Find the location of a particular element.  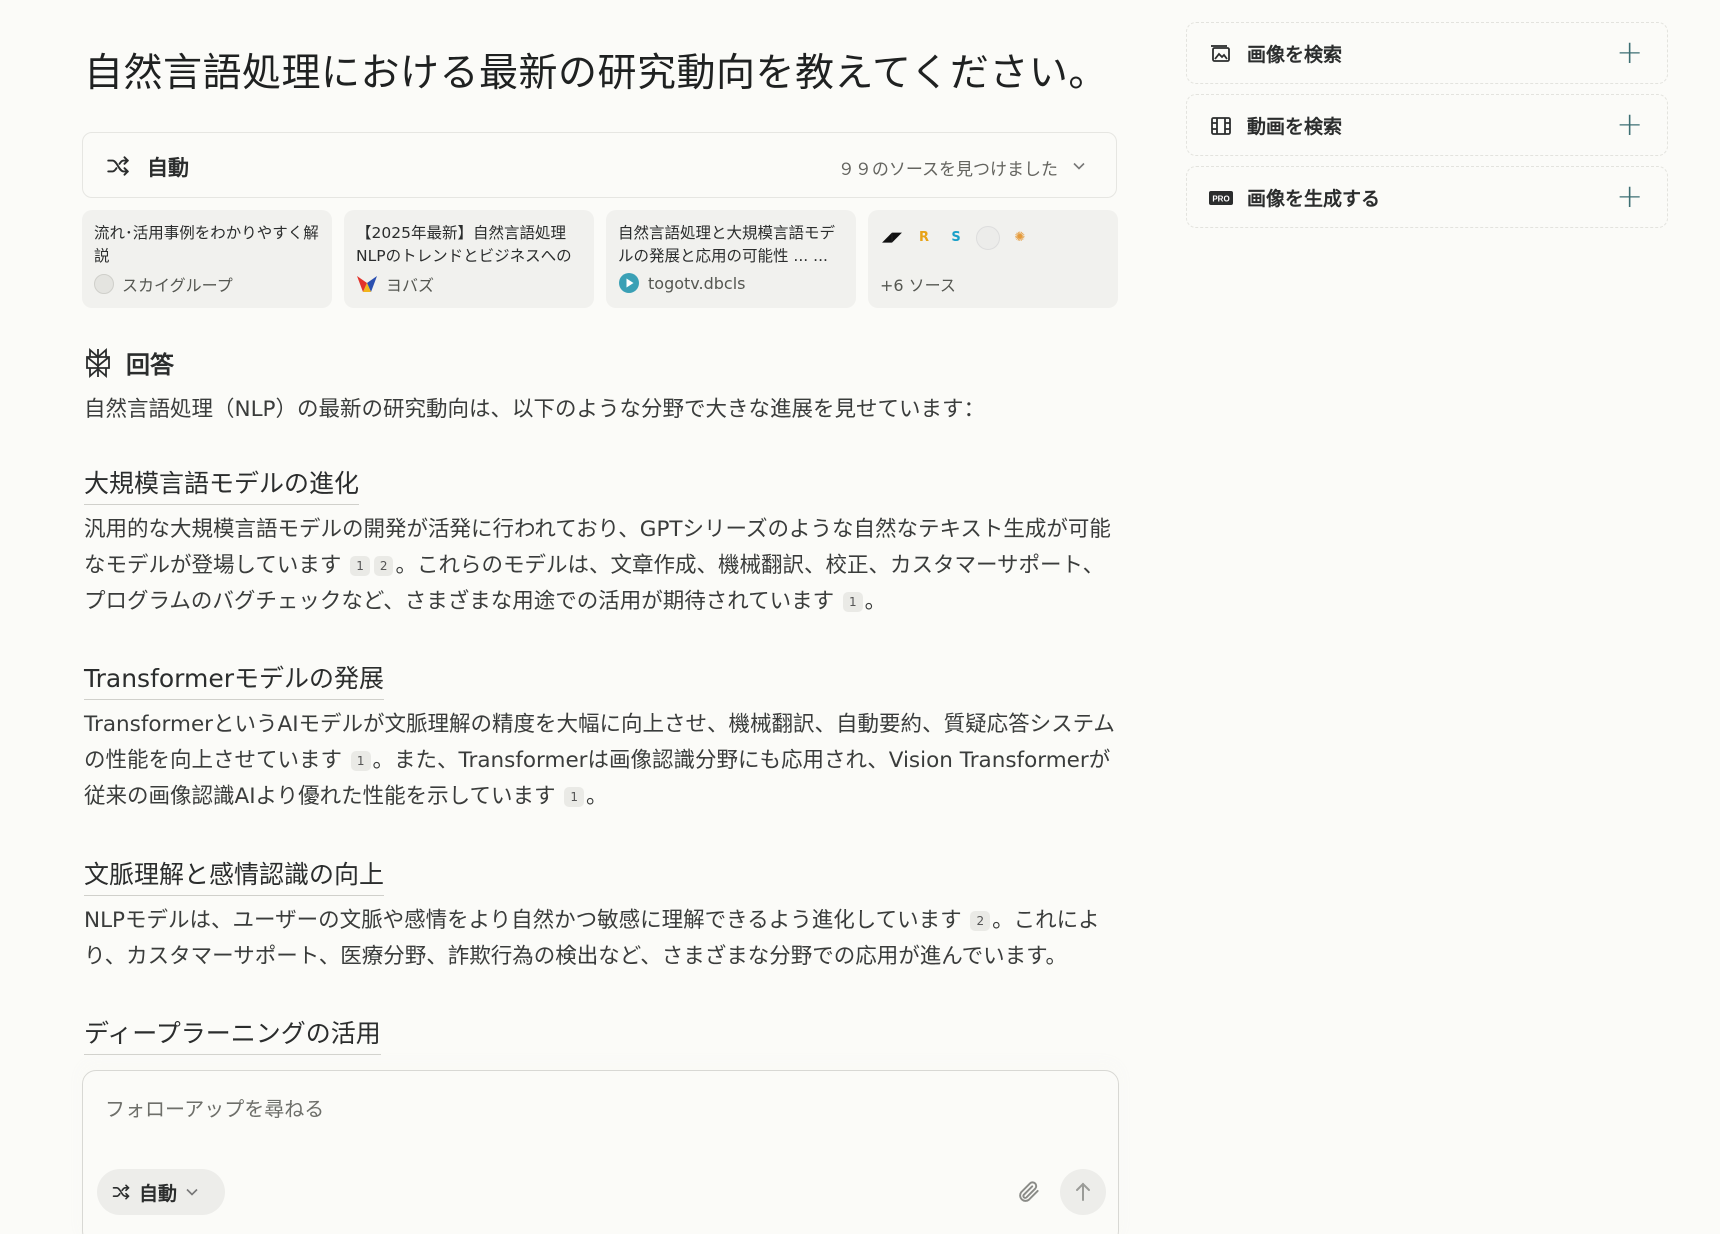

source-card-site: スカイグループ is located at coordinates (177, 285).